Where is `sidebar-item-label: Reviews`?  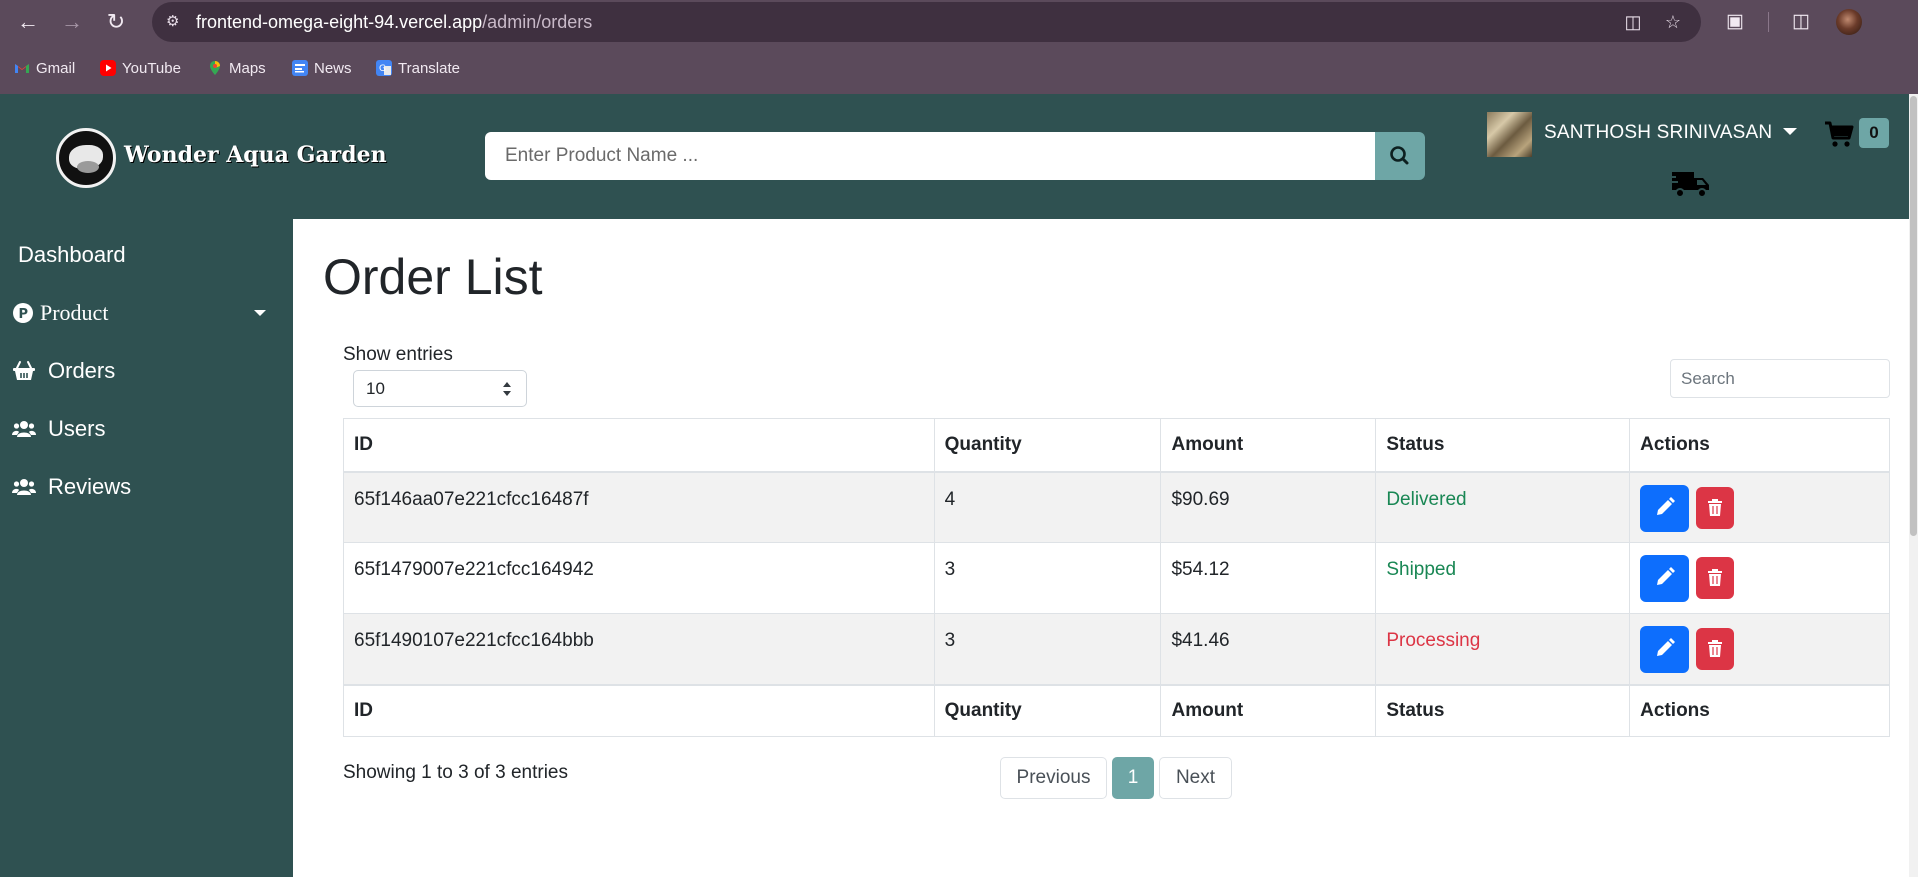 sidebar-item-label: Reviews is located at coordinates (90, 486).